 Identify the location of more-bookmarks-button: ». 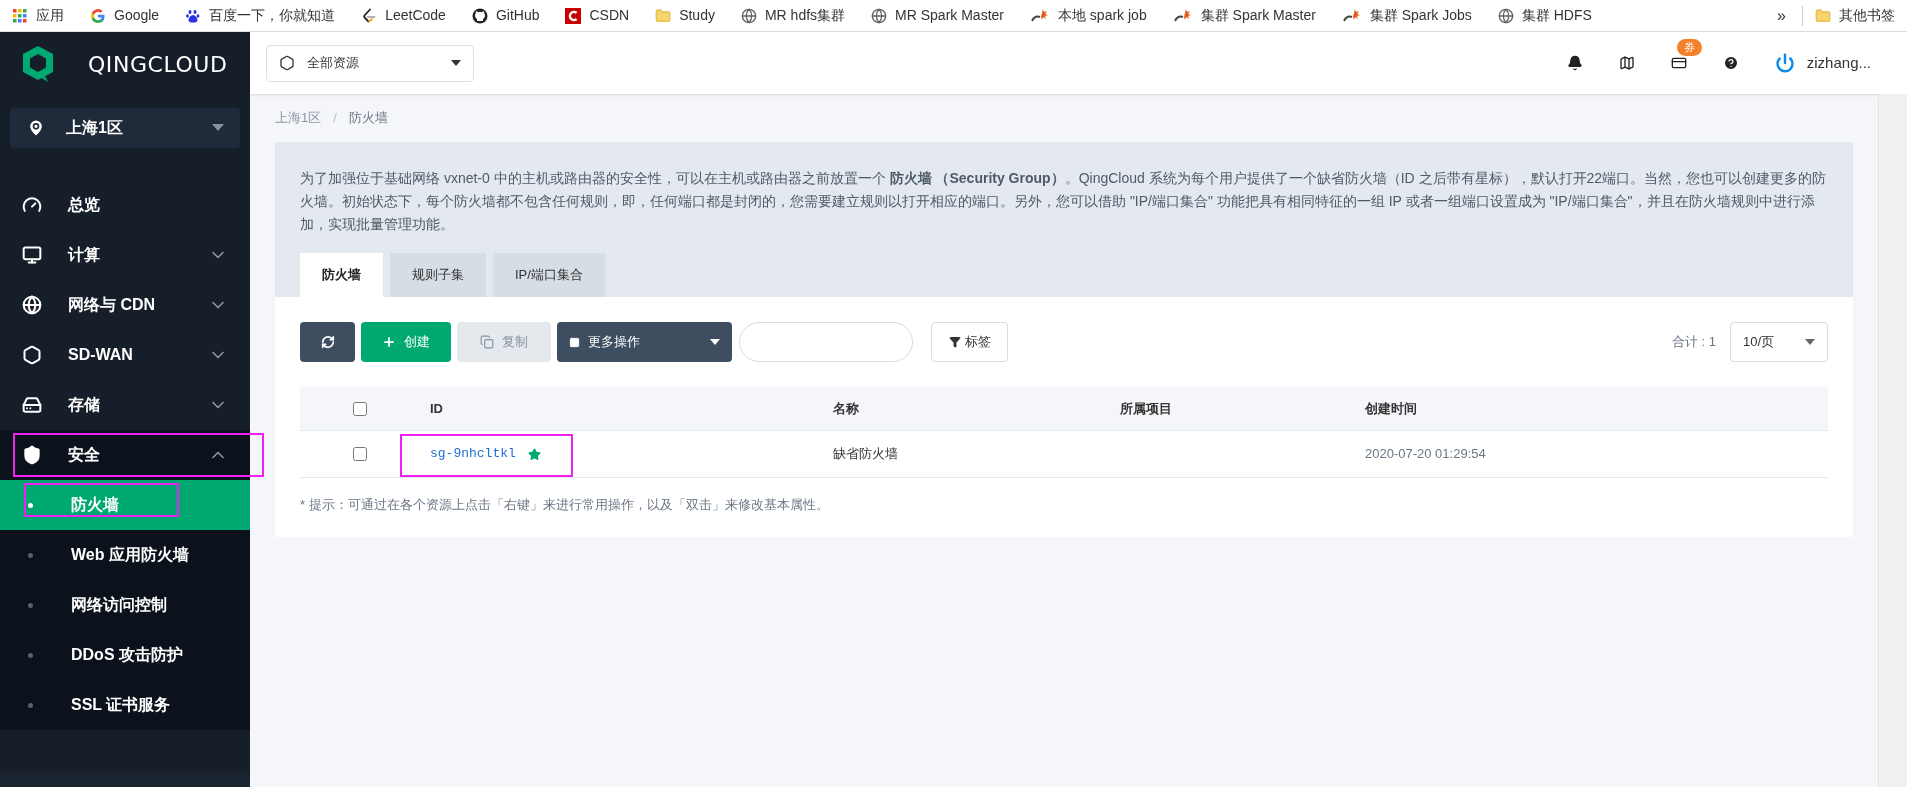
(1781, 15).